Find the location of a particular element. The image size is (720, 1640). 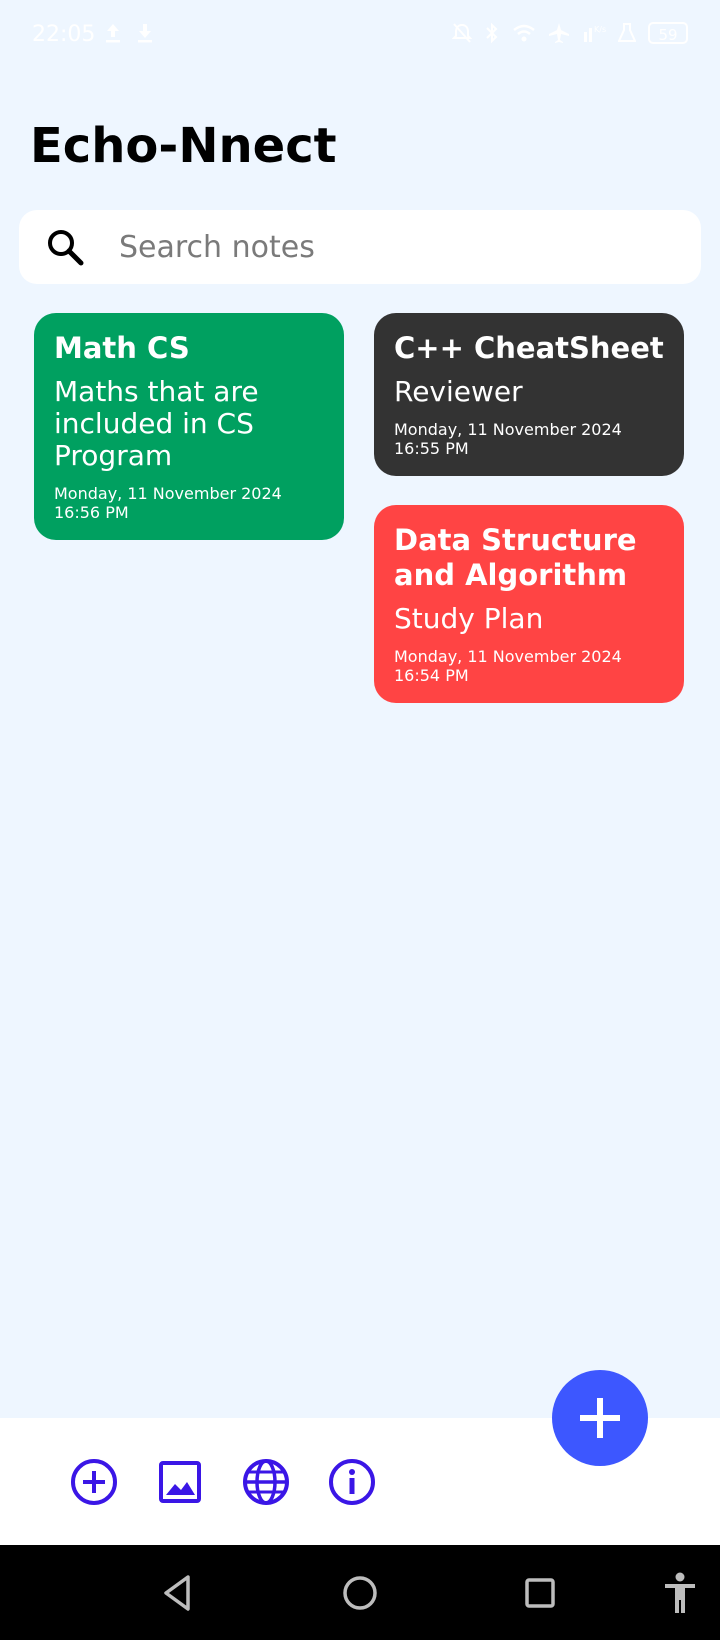

home-button is located at coordinates (360, 1593).